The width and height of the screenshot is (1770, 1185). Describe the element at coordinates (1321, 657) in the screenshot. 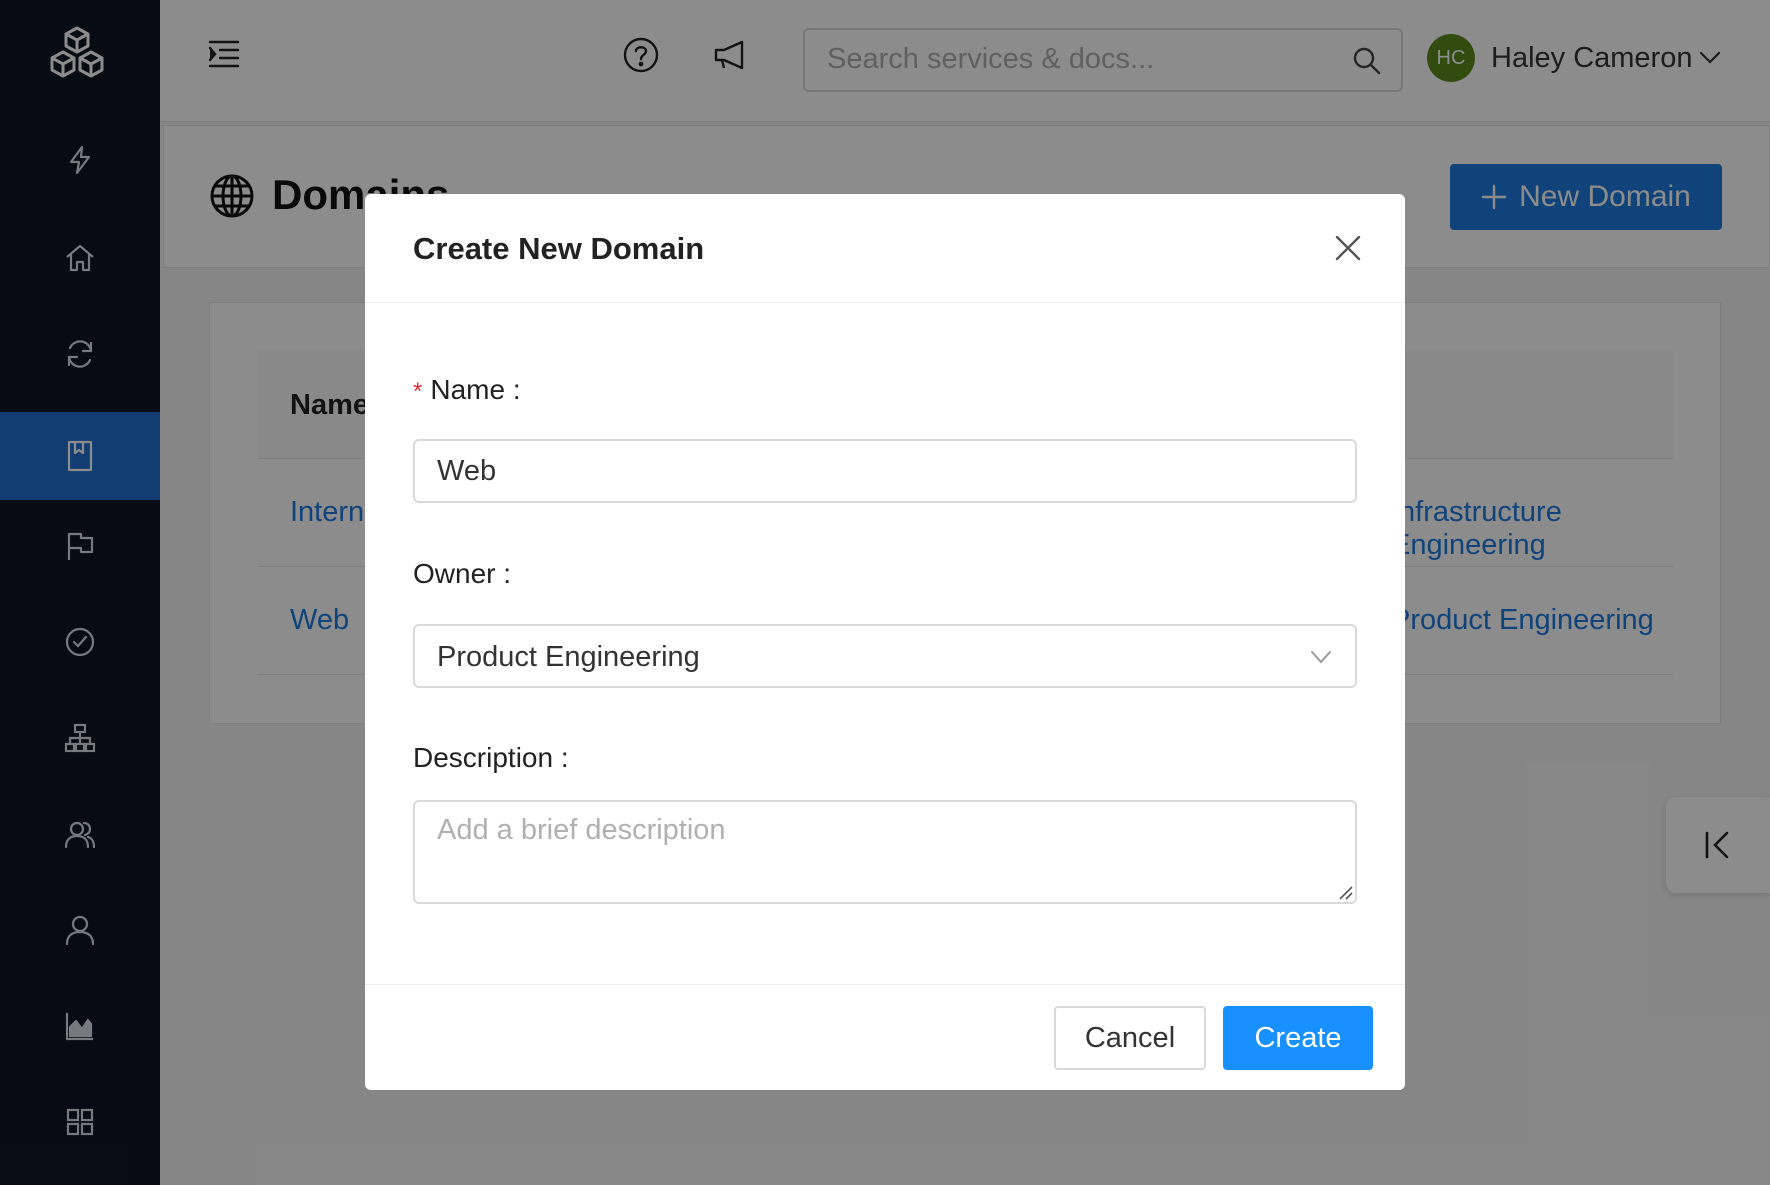

I see `chevron-down-icon` at that location.